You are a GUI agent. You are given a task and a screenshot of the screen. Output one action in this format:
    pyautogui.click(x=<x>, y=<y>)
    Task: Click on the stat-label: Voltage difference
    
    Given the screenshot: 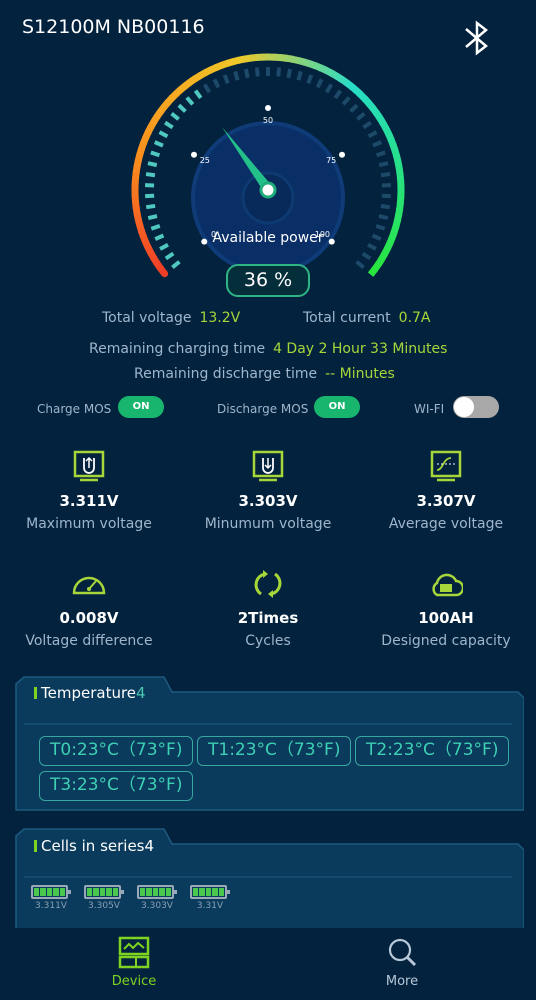 What is the action you would take?
    pyautogui.click(x=89, y=641)
    